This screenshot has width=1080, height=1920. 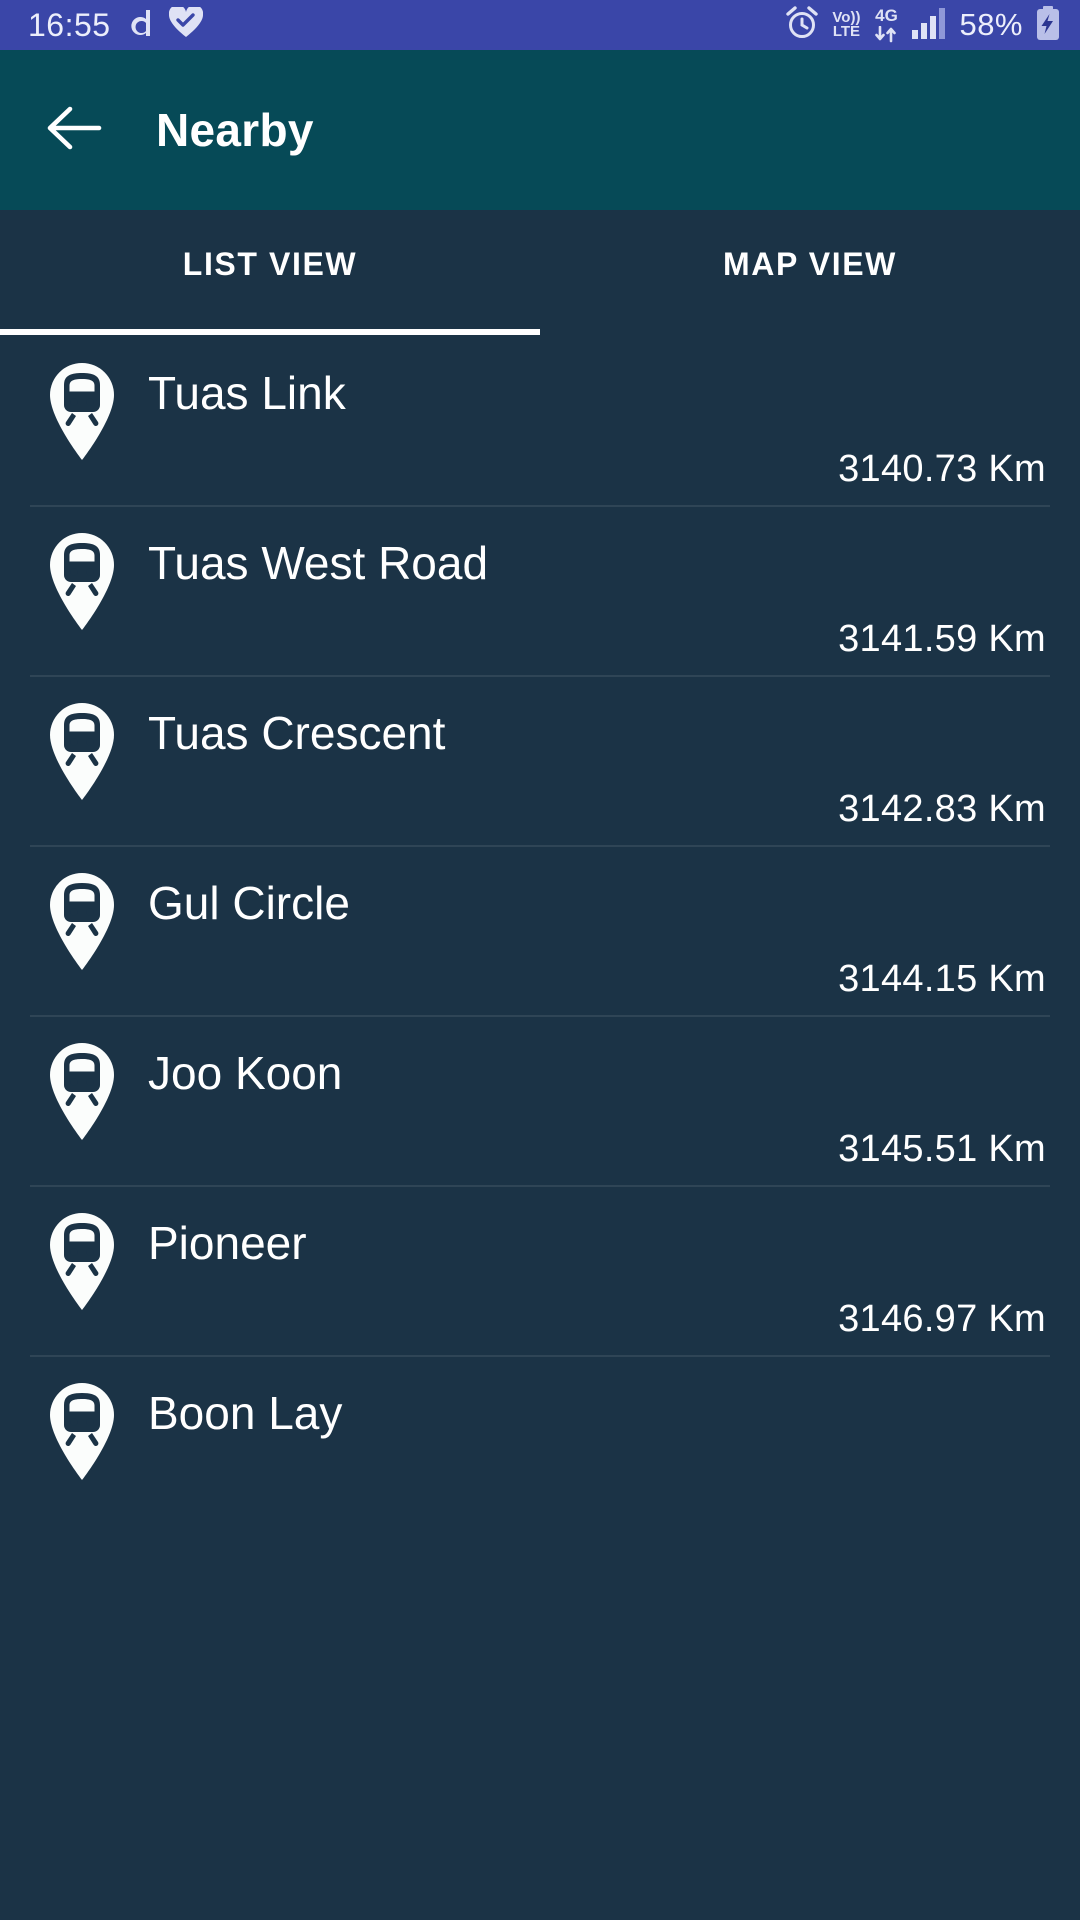 I want to click on status-bar-clock: 16:55, so click(x=69, y=24).